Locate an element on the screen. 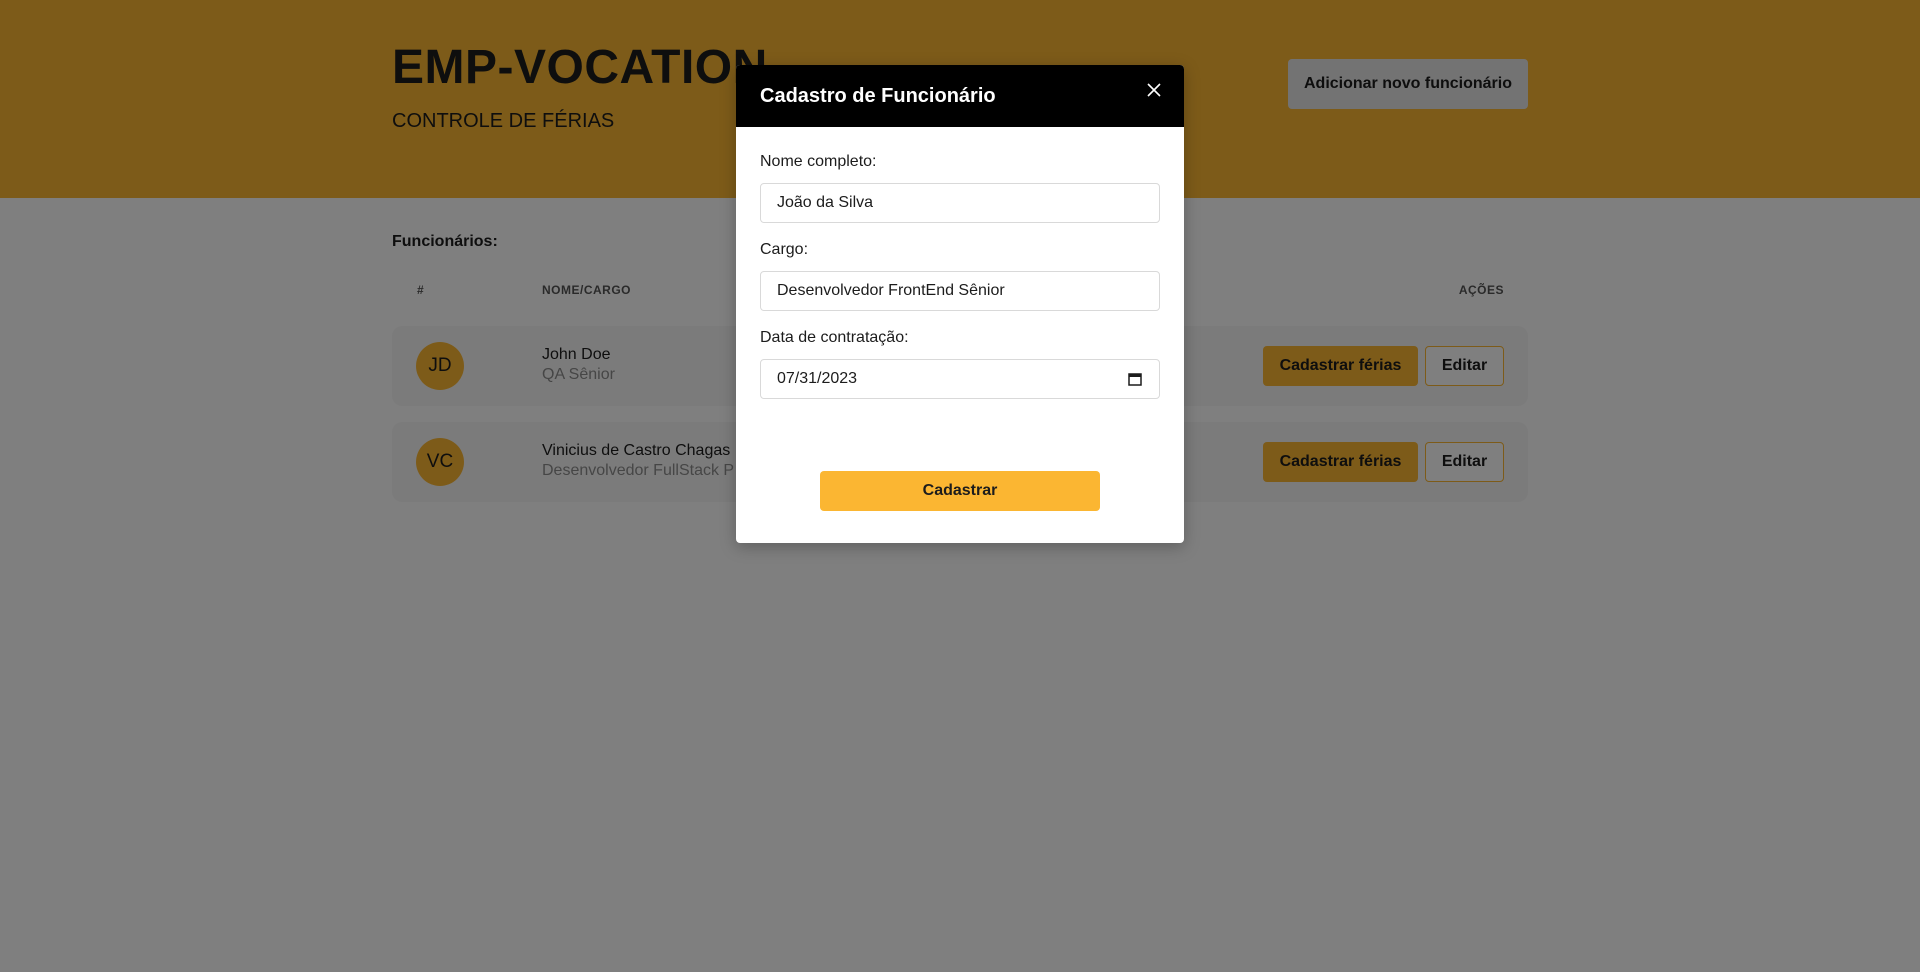  calendar-icon is located at coordinates (1135, 379).